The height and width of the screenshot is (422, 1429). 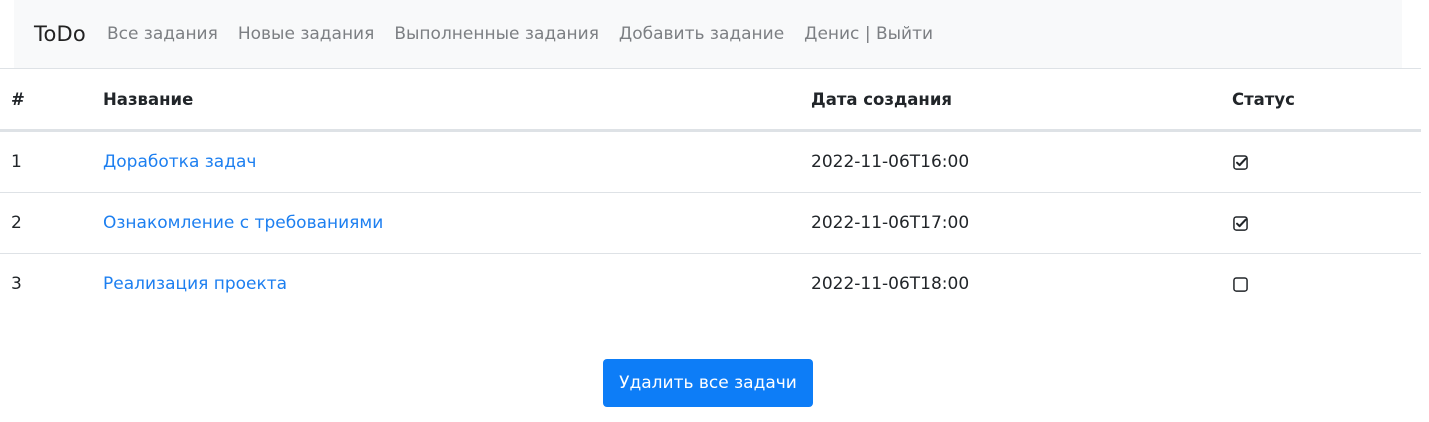 I want to click on task-link: Реализация проекта, so click(x=195, y=284).